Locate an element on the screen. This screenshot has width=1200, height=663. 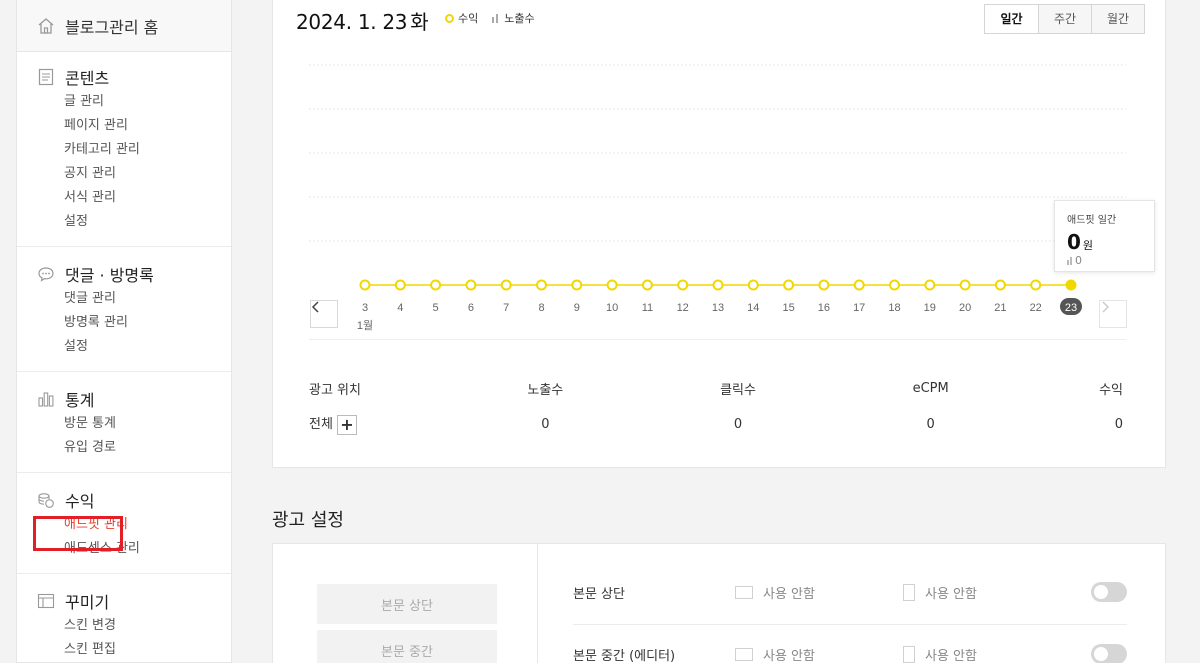
expand-button: + is located at coordinates (346, 424).